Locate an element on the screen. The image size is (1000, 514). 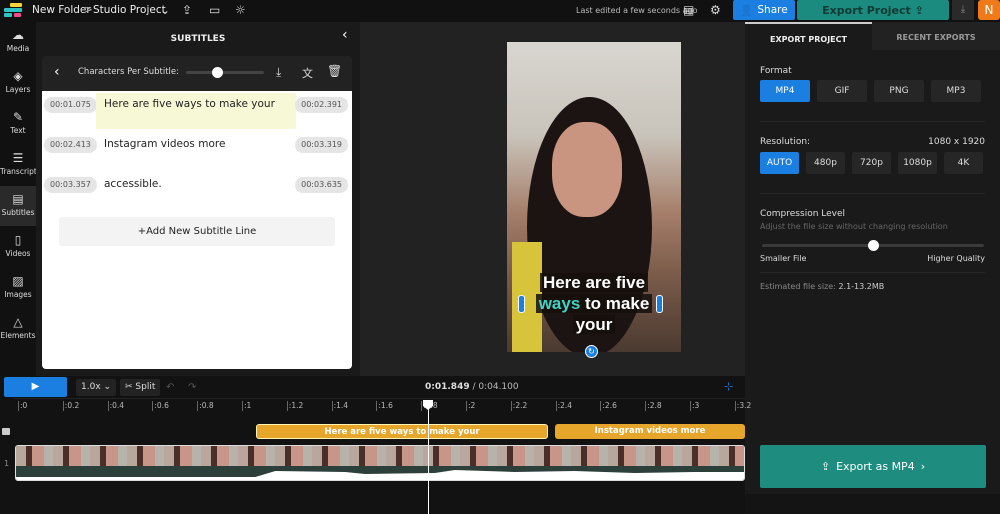
end-time: 00:03.635 is located at coordinates (321, 185).